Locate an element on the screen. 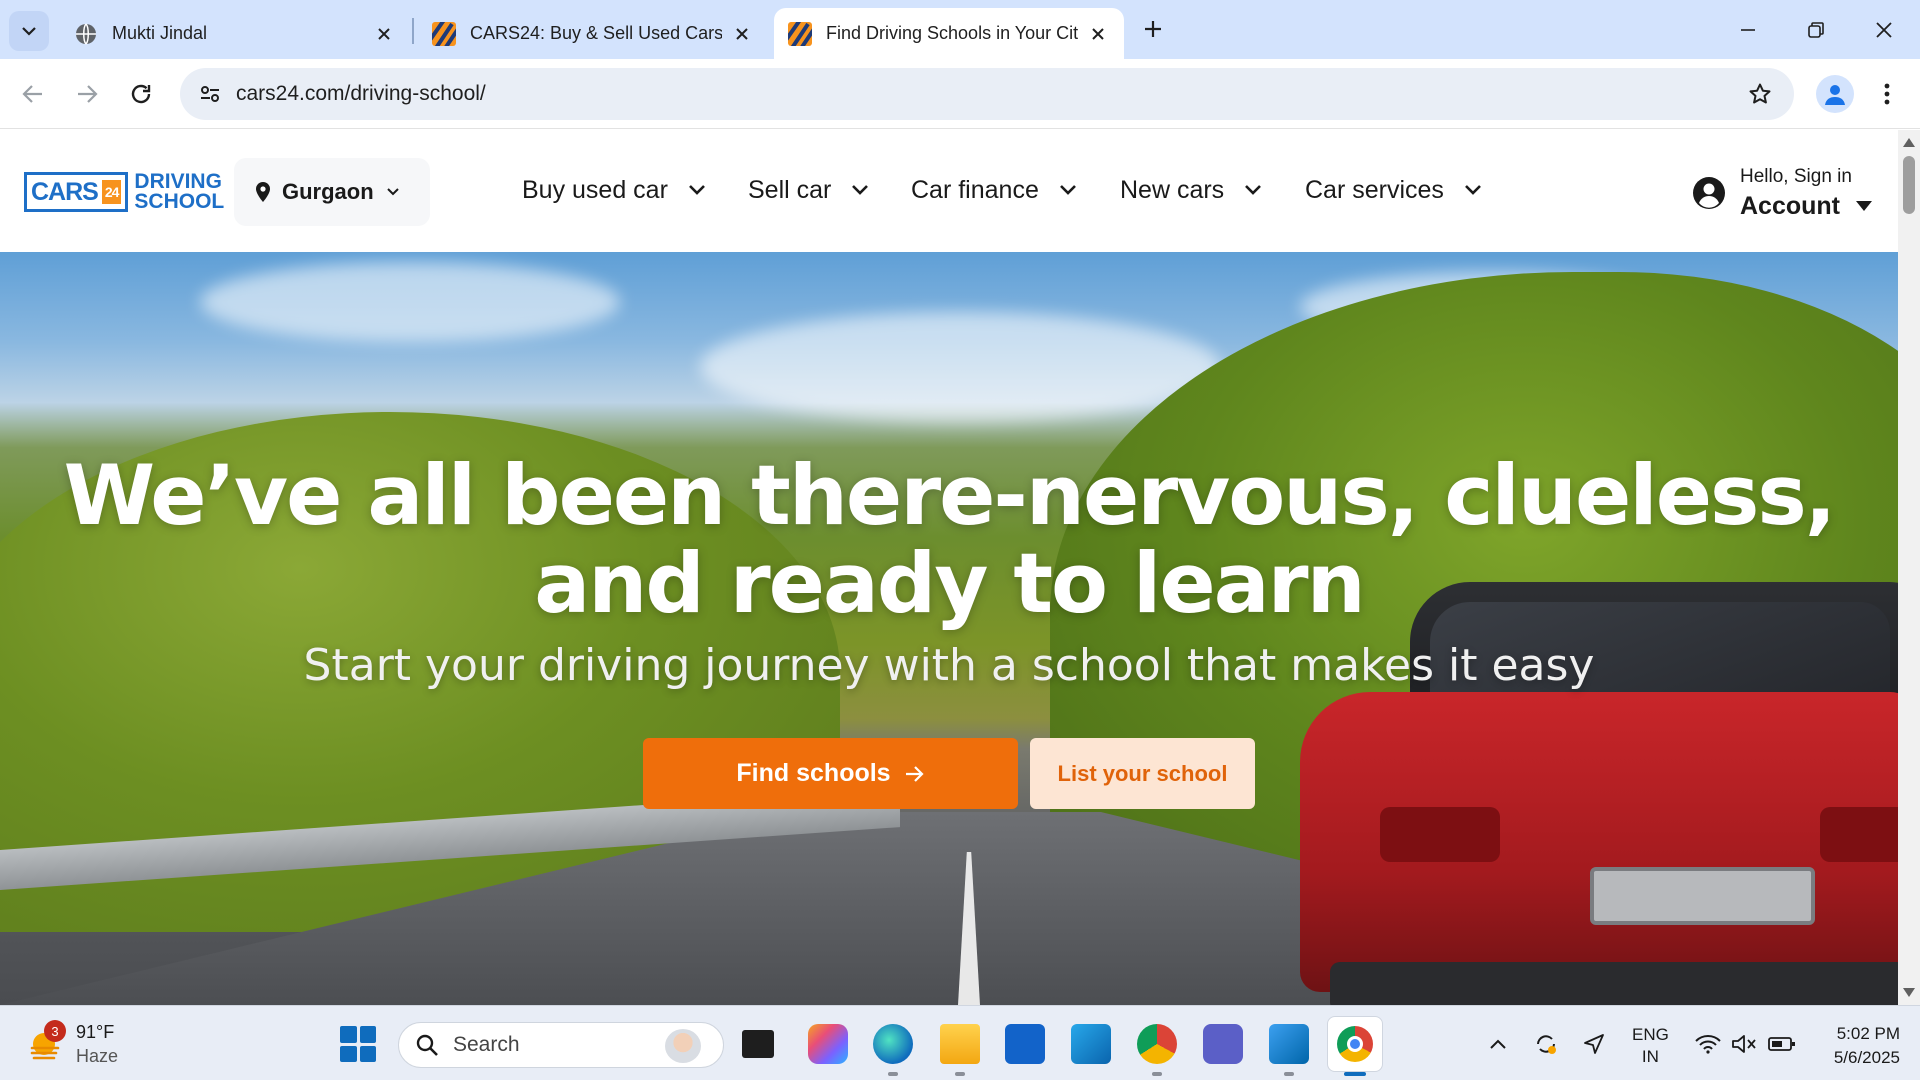 Image resolution: width=1920 pixels, height=1080 pixels. search-icon is located at coordinates (427, 1045).